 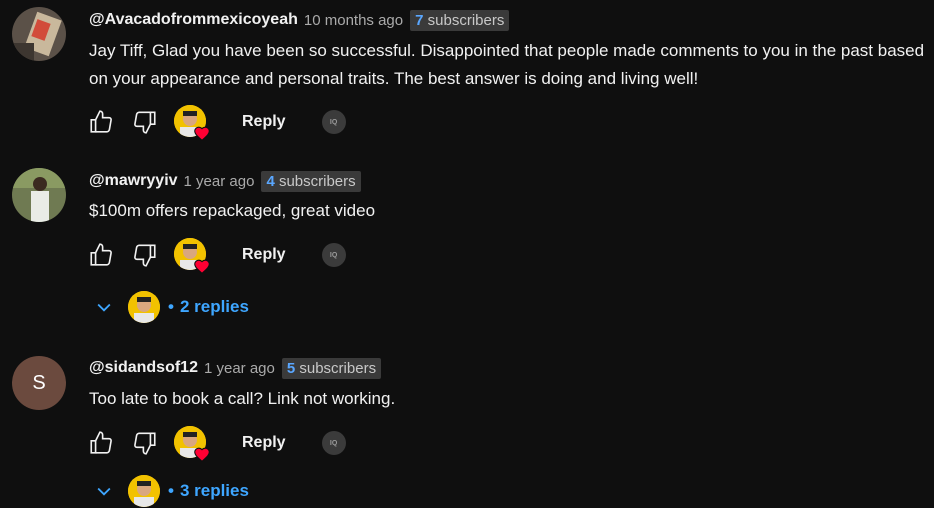 What do you see at coordinates (353, 20) in the screenshot?
I see `comment-timestamp: 10 months ago` at bounding box center [353, 20].